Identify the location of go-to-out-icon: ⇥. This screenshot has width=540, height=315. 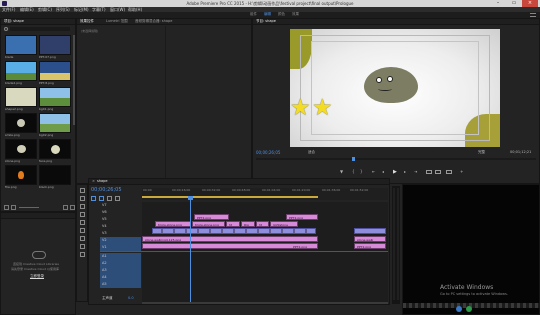
(415, 172).